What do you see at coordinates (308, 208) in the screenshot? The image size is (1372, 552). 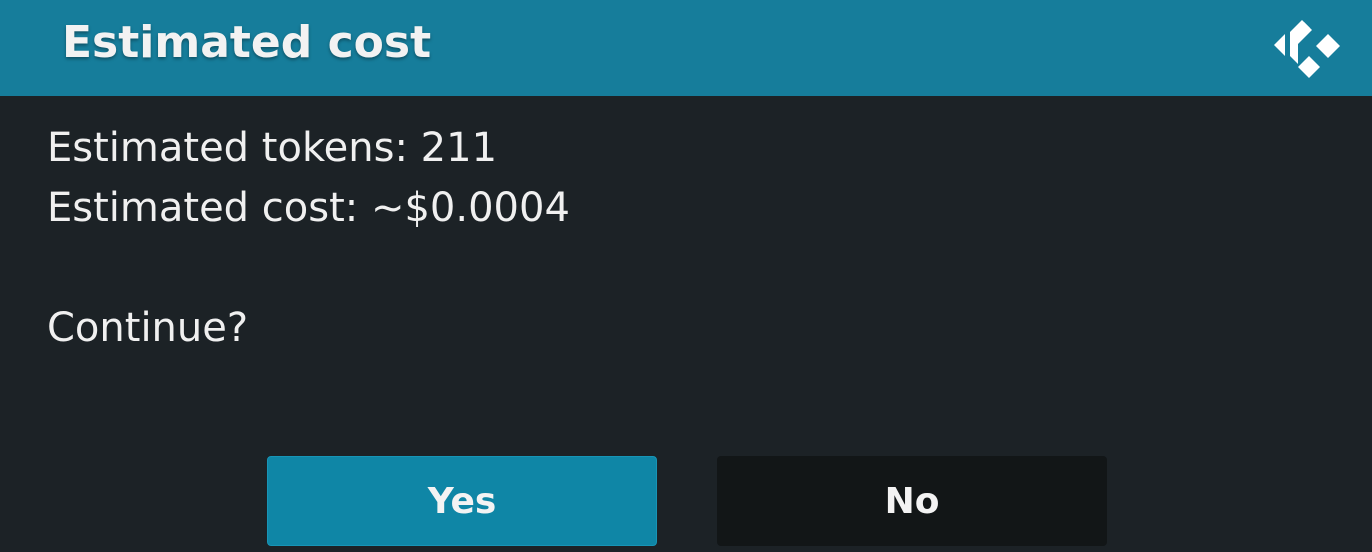 I see `estimated-cost-text: Estimated cost: ~$0.0004` at bounding box center [308, 208].